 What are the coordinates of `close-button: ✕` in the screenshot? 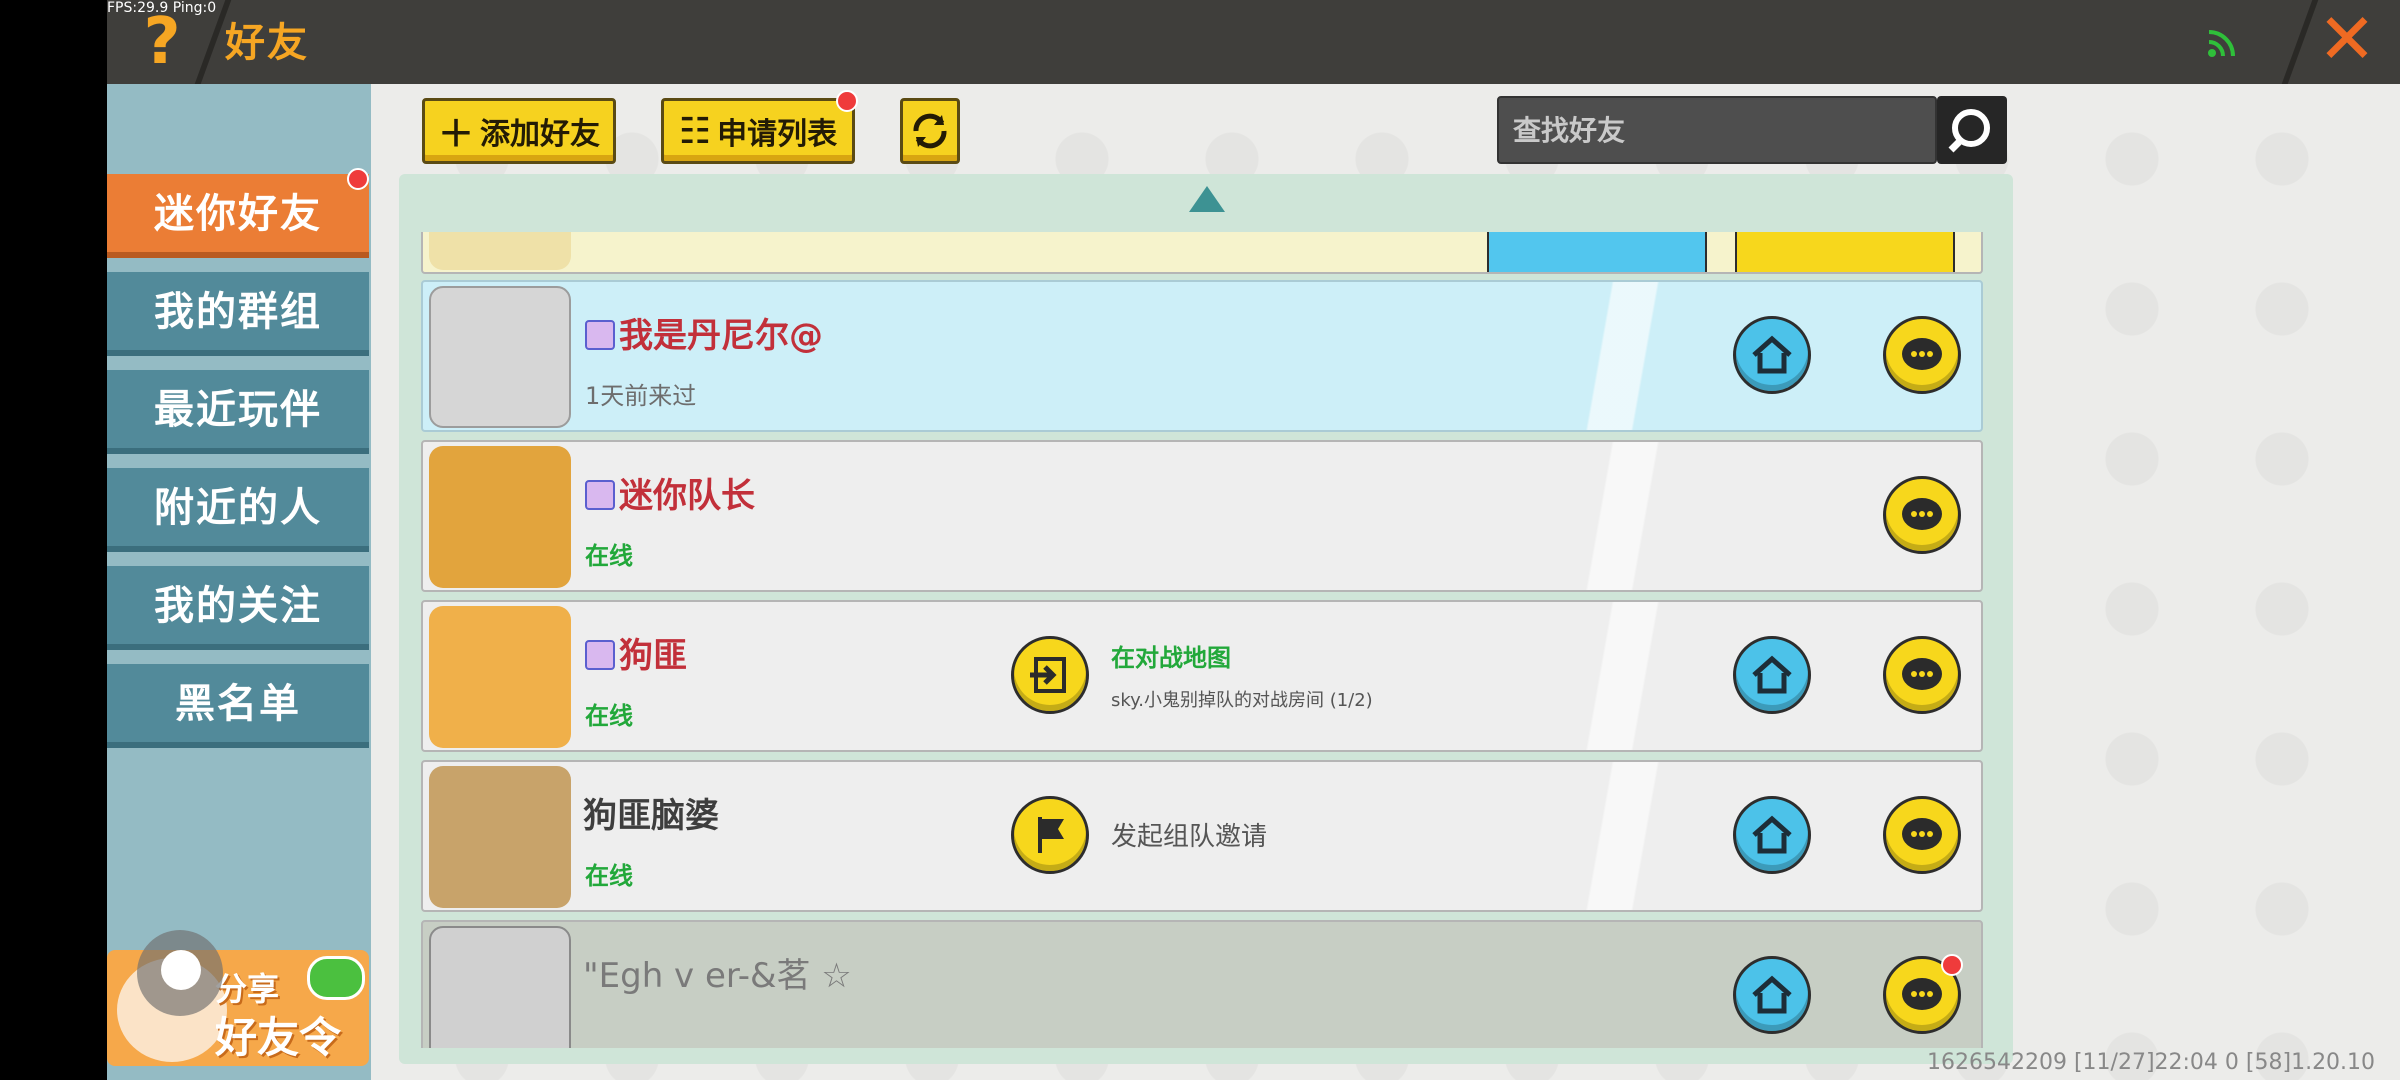 It's located at (2347, 39).